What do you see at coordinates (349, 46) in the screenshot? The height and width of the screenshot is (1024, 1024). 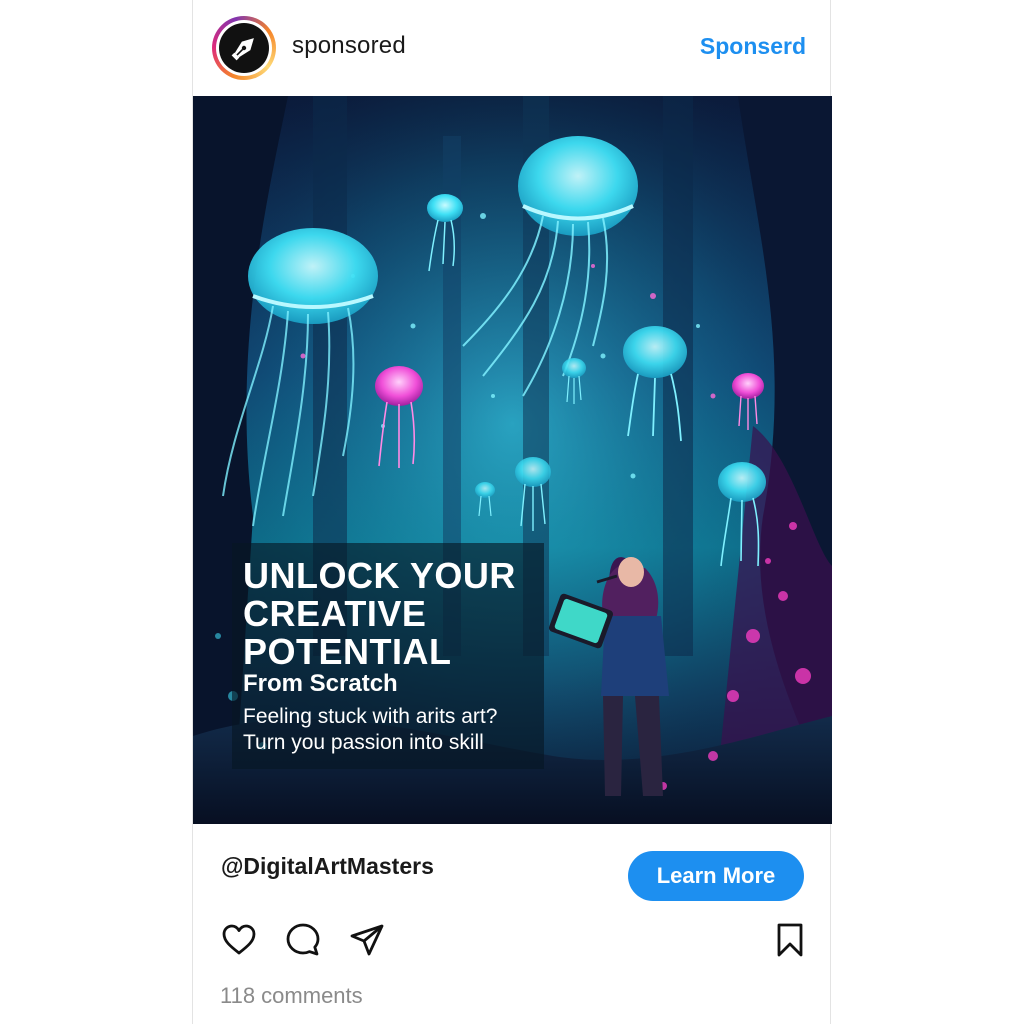 I see `account-username: sponsored` at bounding box center [349, 46].